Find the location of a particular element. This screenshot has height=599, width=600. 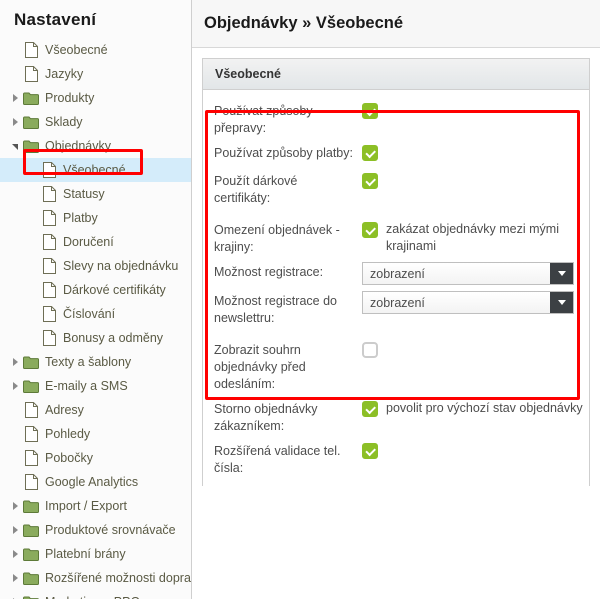

sidebar-item-label: Adresy is located at coordinates (64, 409).